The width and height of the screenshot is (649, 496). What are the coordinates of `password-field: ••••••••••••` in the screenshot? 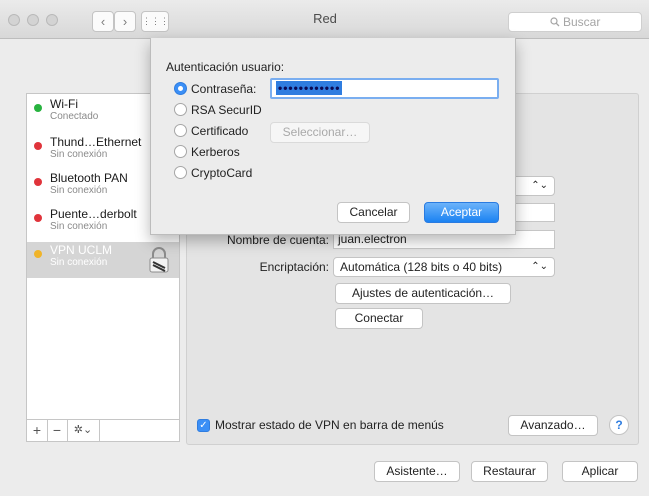 It's located at (384, 88).